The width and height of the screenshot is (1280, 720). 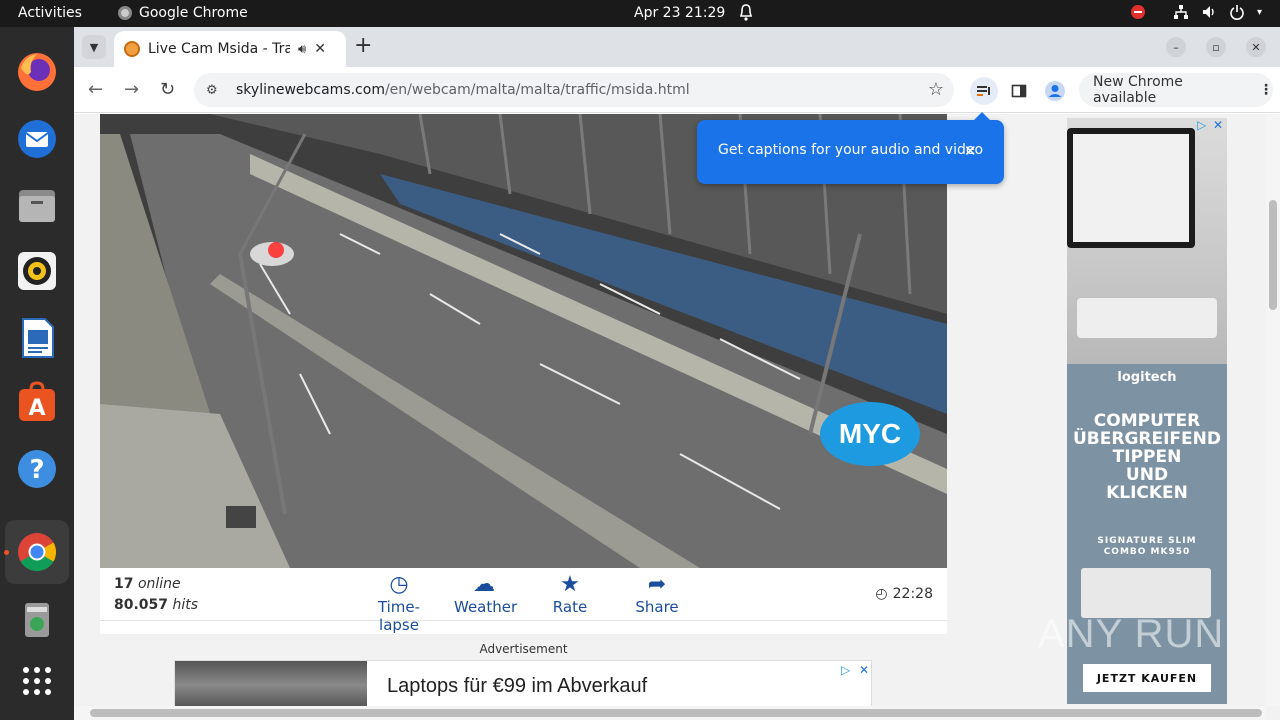 What do you see at coordinates (1146, 439) in the screenshot?
I see `headline-line: ÜBERGREIFEND` at bounding box center [1146, 439].